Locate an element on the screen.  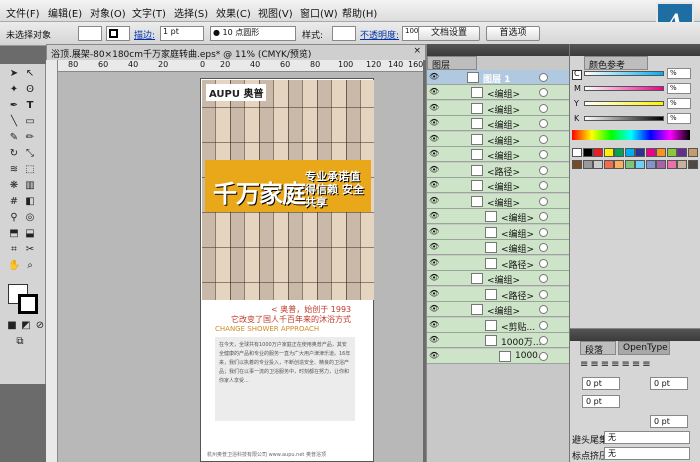
crop-tool-icon: ⌗ is located at coordinates (14, 250).